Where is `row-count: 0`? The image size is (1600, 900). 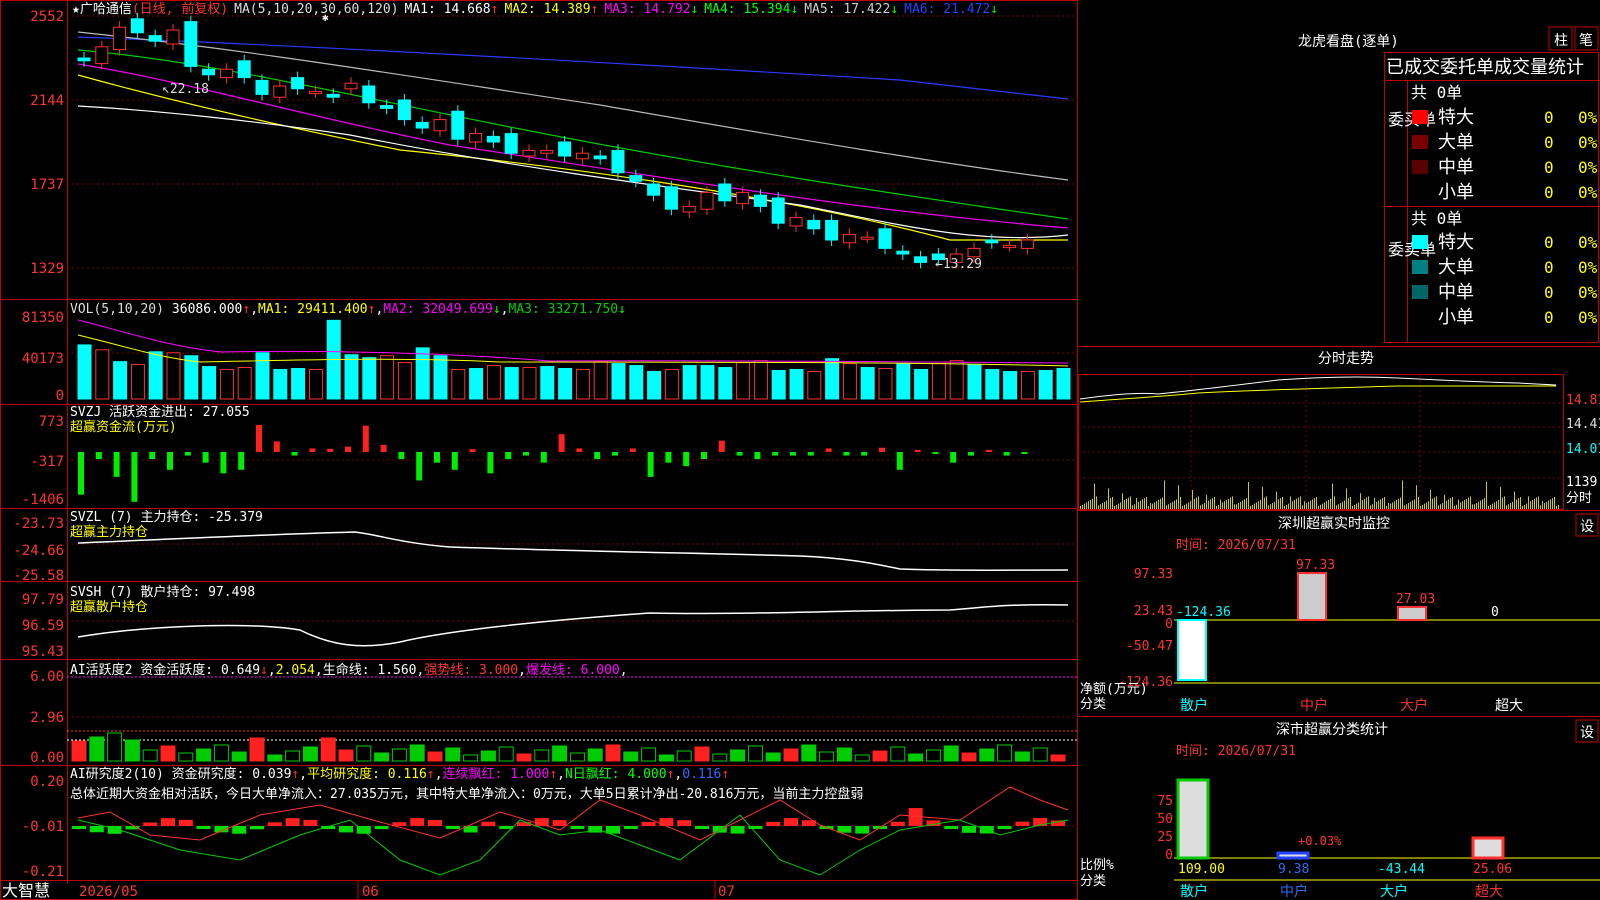
row-count: 0 is located at coordinates (1549, 317).